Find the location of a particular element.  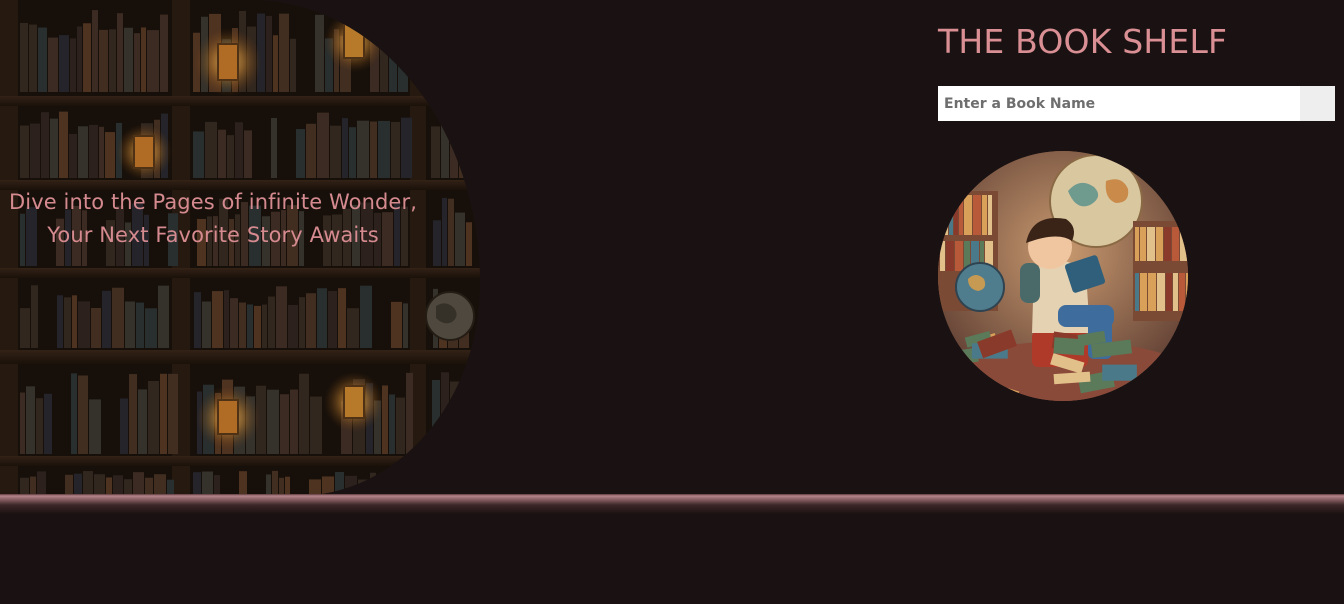

site-title: THE BOOK SHELF is located at coordinates (1083, 41).